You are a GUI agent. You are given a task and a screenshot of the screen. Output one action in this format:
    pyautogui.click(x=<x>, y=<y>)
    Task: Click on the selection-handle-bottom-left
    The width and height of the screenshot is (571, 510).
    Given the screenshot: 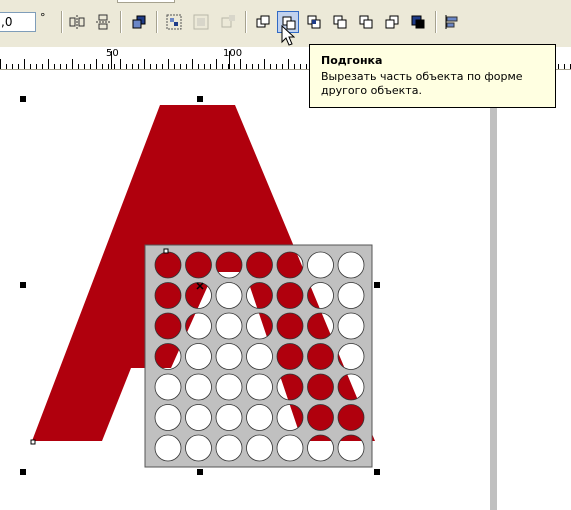 What is the action you would take?
    pyautogui.click(x=23, y=472)
    